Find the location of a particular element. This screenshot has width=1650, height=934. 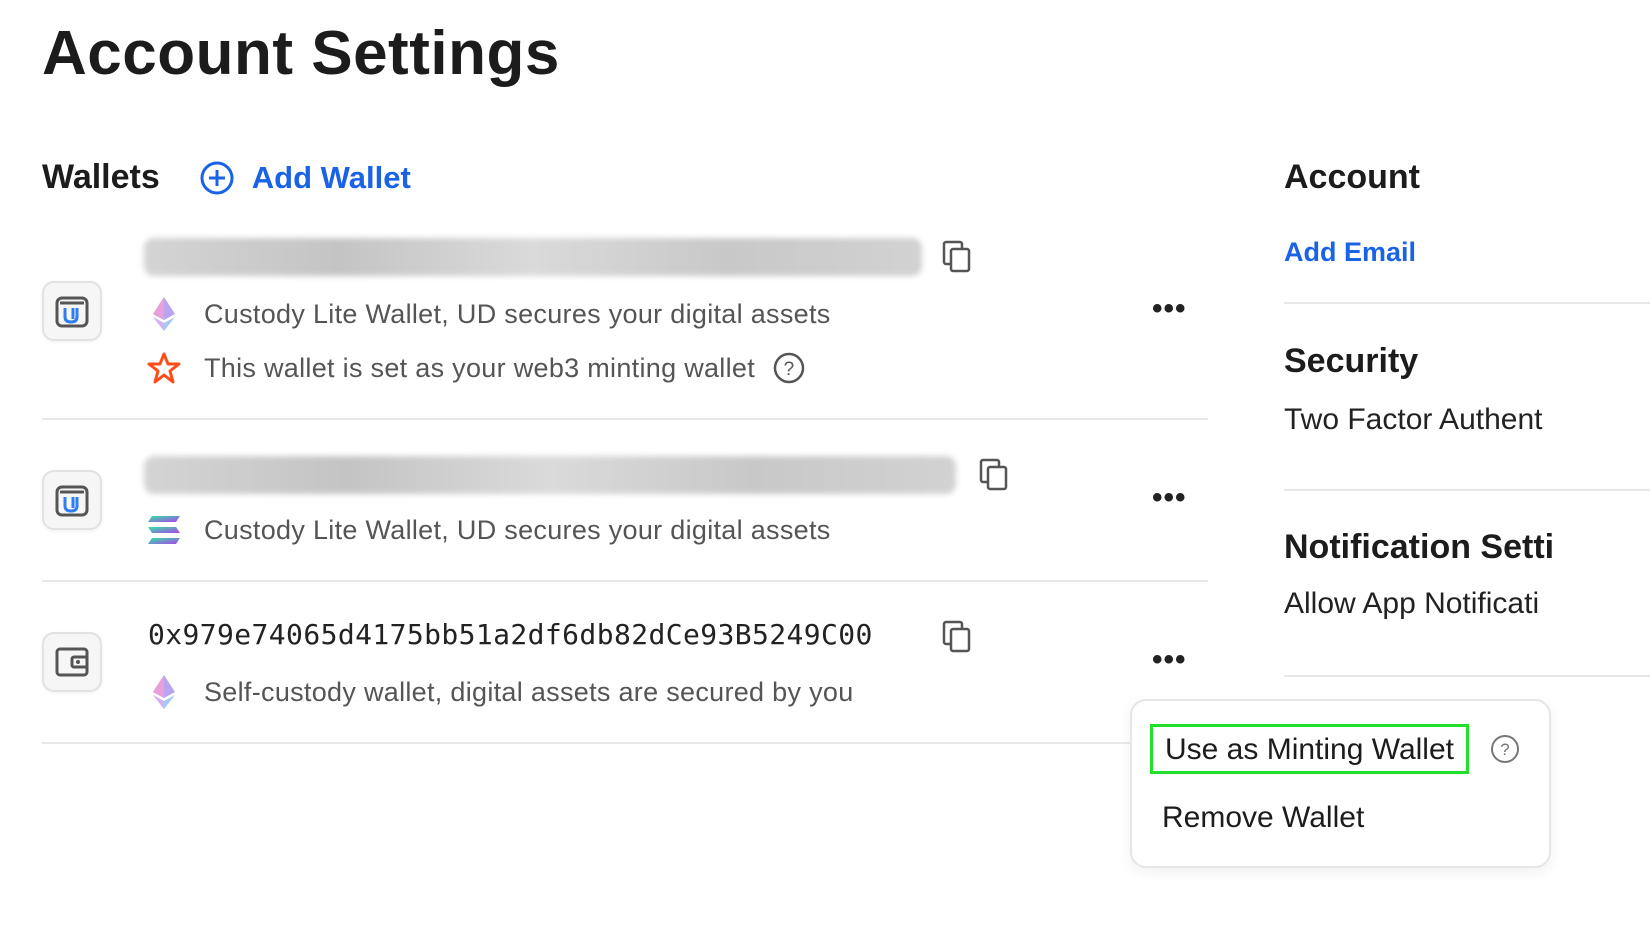

add-circle-icon is located at coordinates (217, 177).